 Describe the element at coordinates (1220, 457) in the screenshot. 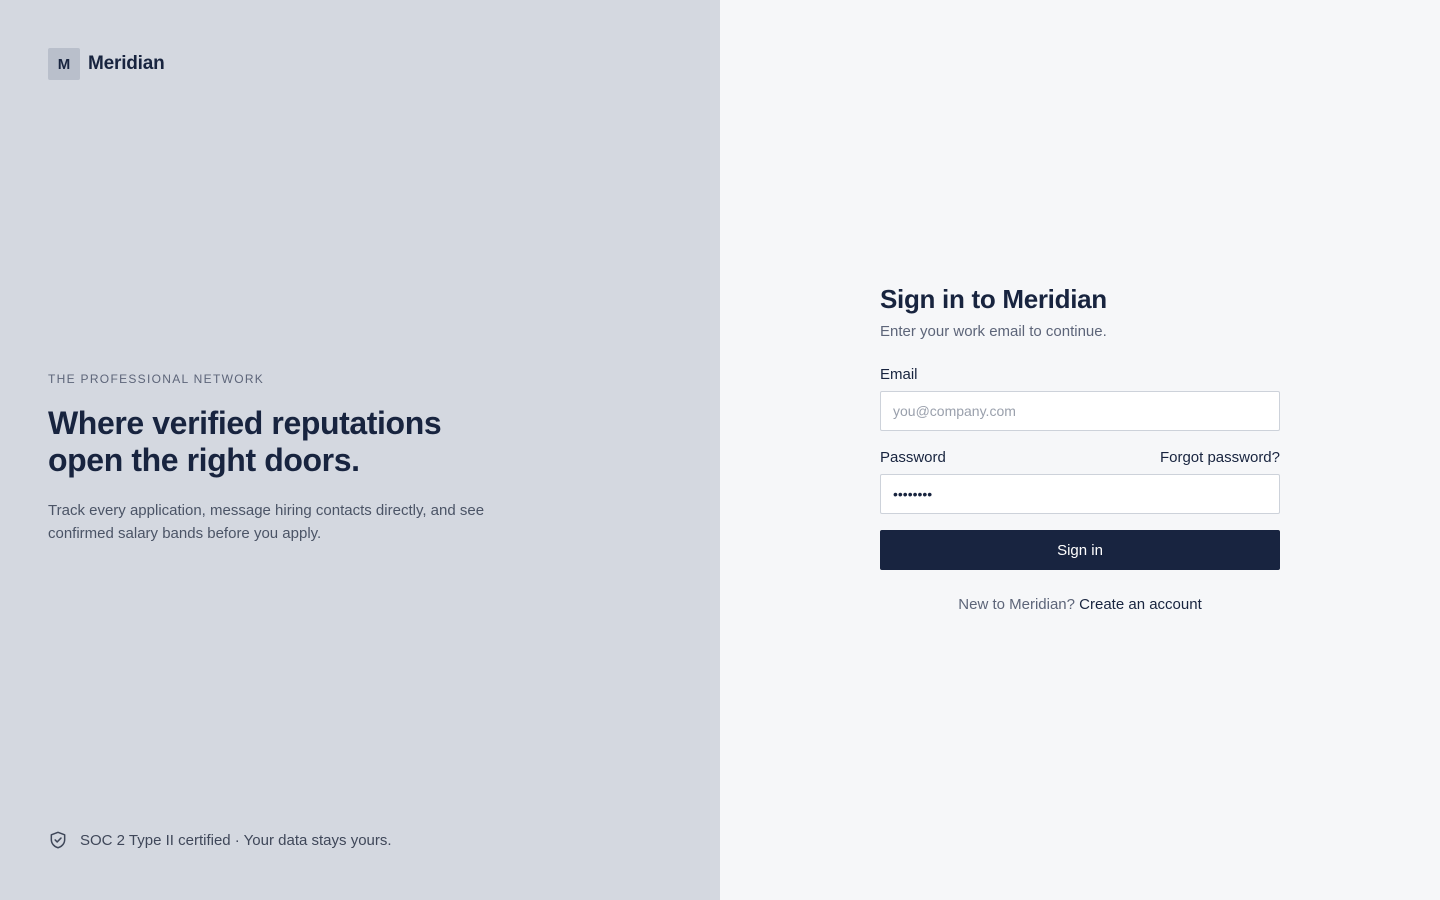

I see `forgot-password-link: Forgot password?` at that location.